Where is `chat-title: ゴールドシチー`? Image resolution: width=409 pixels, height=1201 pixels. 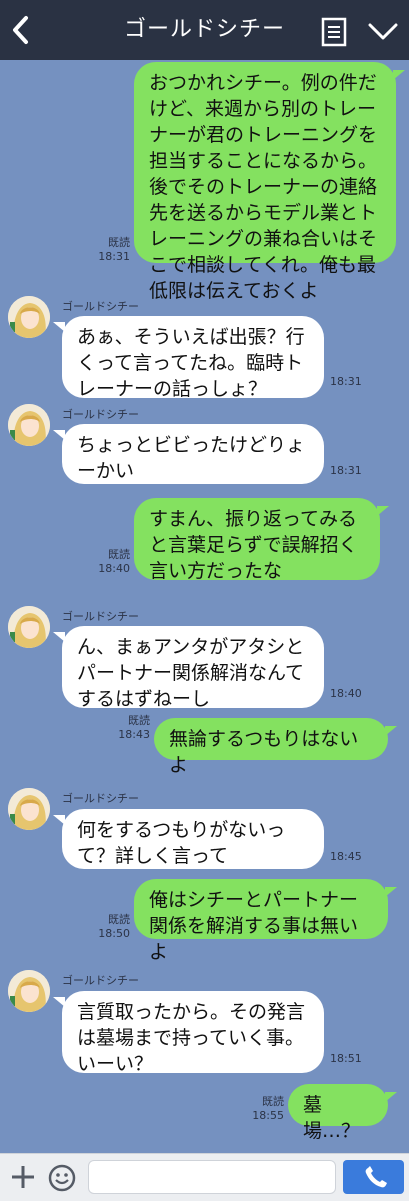 chat-title: ゴールドシチー is located at coordinates (204, 29).